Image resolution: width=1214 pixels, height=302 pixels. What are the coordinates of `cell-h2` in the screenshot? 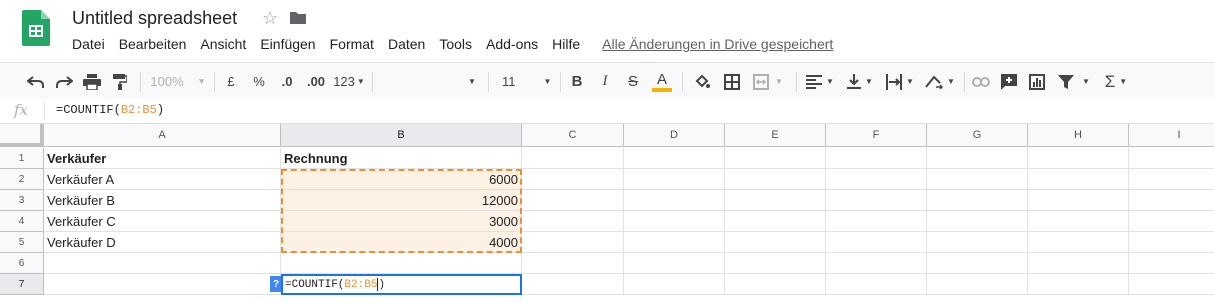 It's located at (1078, 179).